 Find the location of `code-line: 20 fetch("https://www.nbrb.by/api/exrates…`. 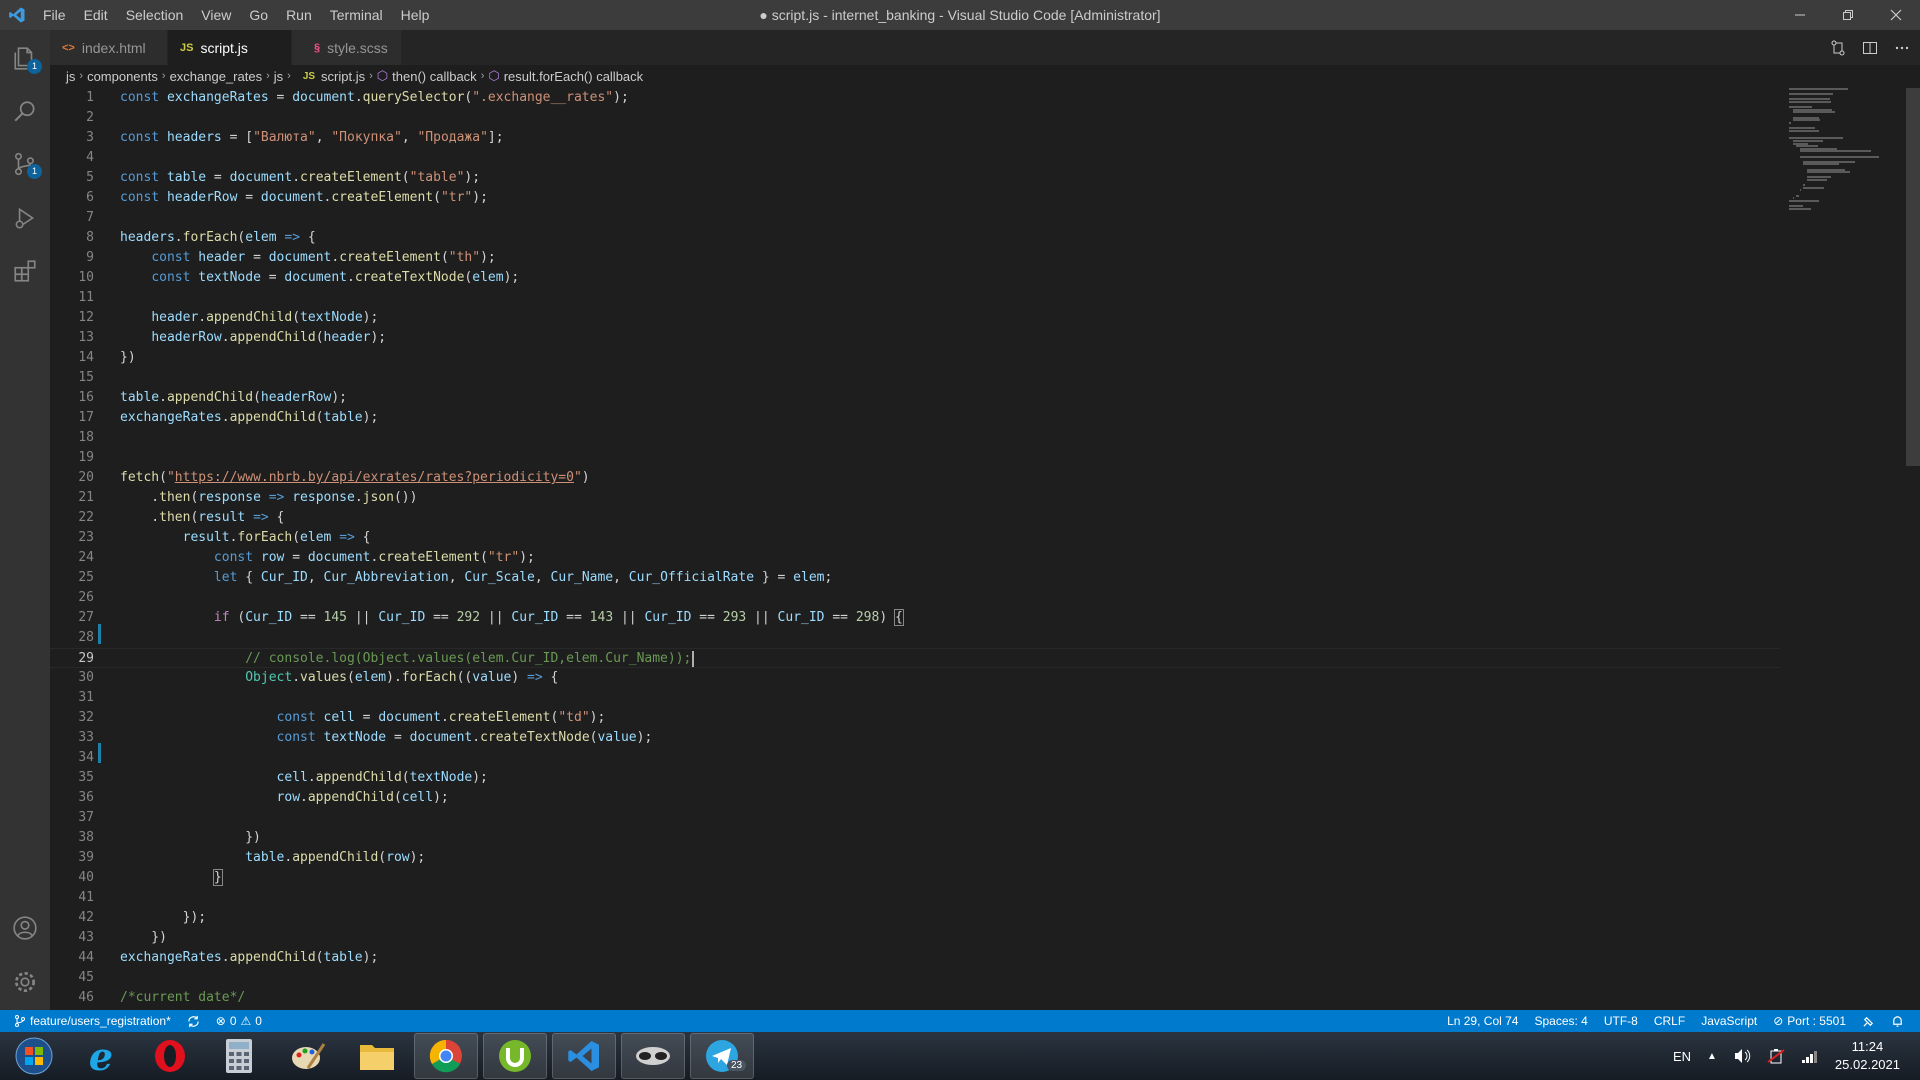

code-line: 20 fetch("https://www.nbrb.by/api/exrates… is located at coordinates (915, 478).